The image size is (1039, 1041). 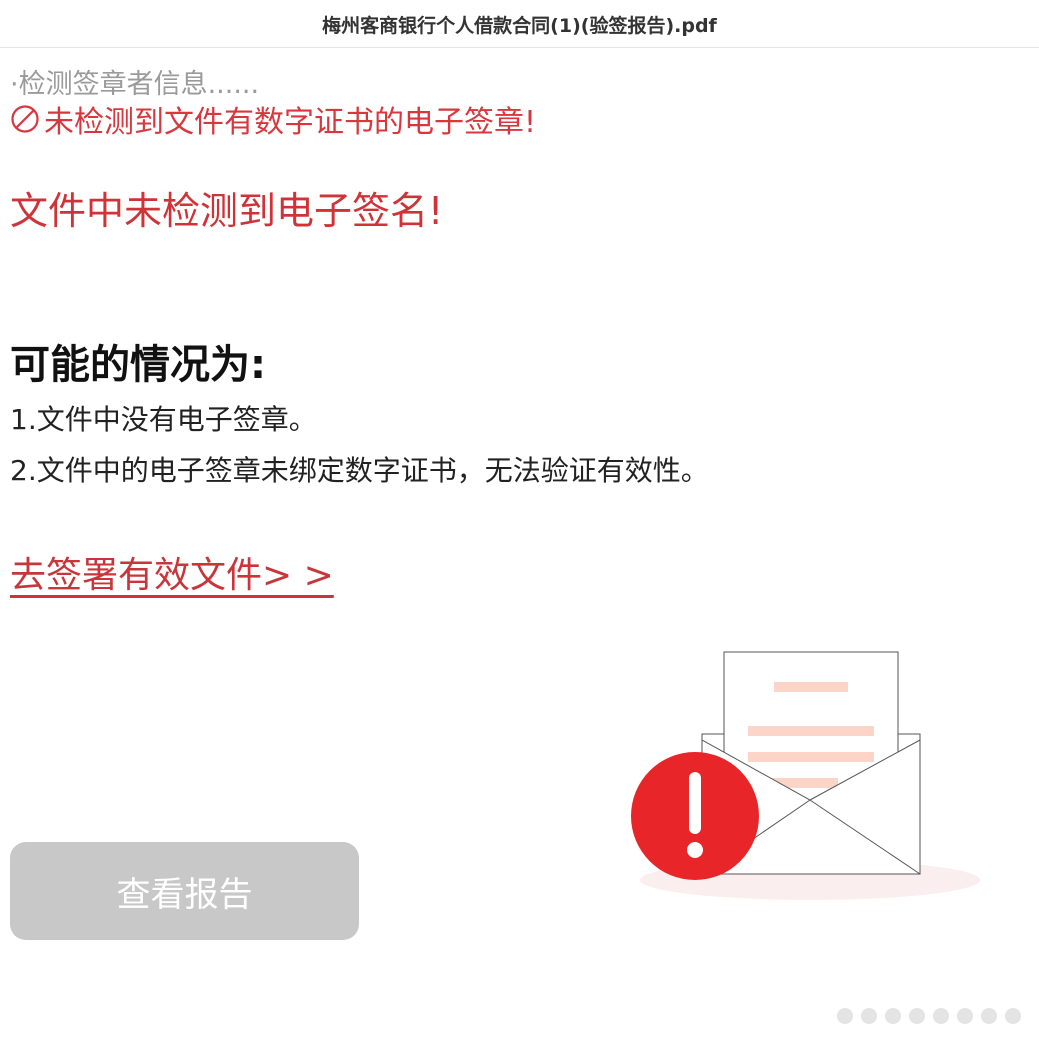 I want to click on title-bar: 梅州客商银行个人借款合同(1)(验签报告).pdf, so click(x=519, y=24).